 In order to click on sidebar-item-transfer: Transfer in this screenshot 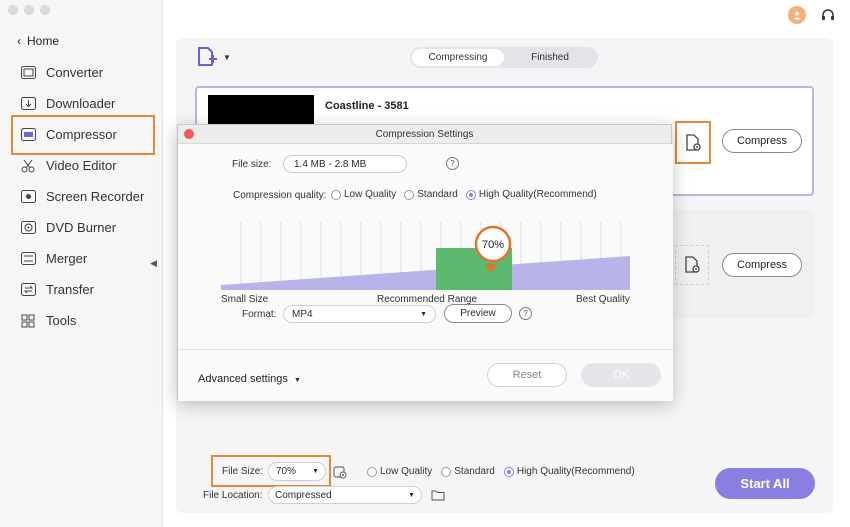, I will do `click(81, 289)`.